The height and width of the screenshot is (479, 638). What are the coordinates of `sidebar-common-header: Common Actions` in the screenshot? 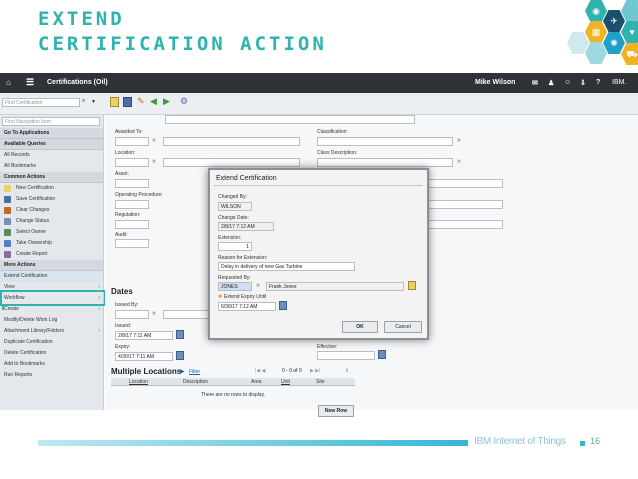 It's located at (51, 177).